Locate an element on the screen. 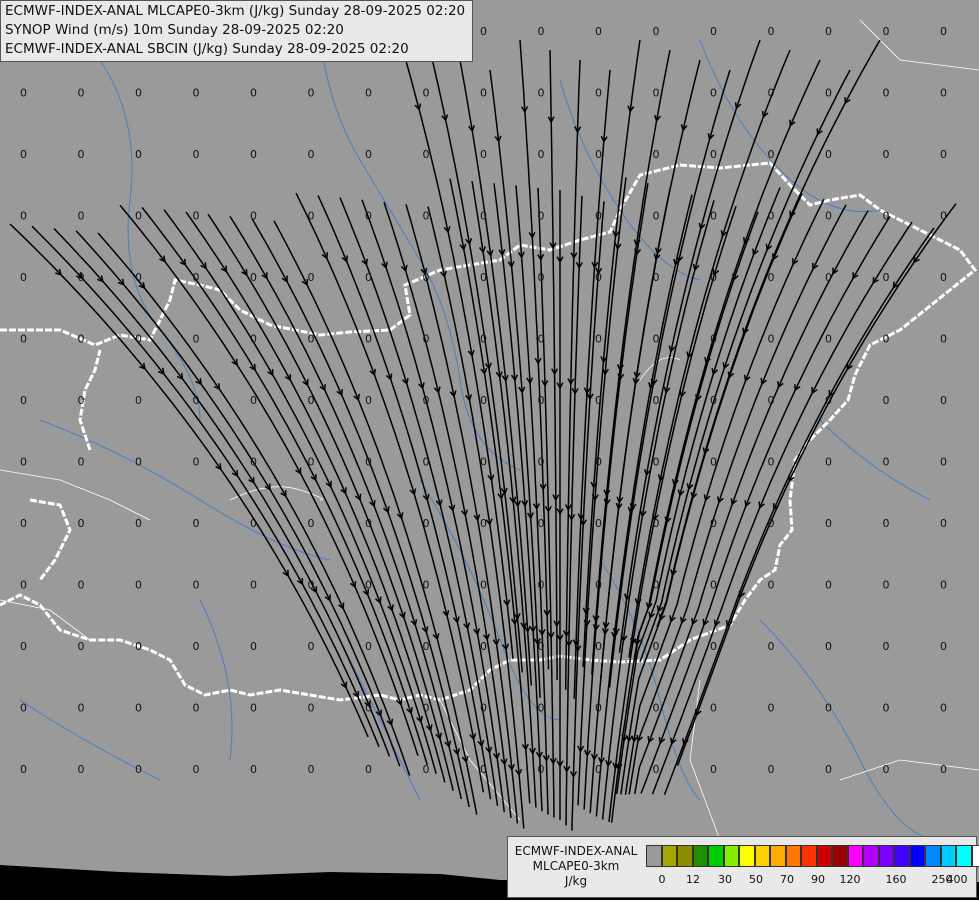  legend-line2: MLCAPE0-3km is located at coordinates (576, 866).